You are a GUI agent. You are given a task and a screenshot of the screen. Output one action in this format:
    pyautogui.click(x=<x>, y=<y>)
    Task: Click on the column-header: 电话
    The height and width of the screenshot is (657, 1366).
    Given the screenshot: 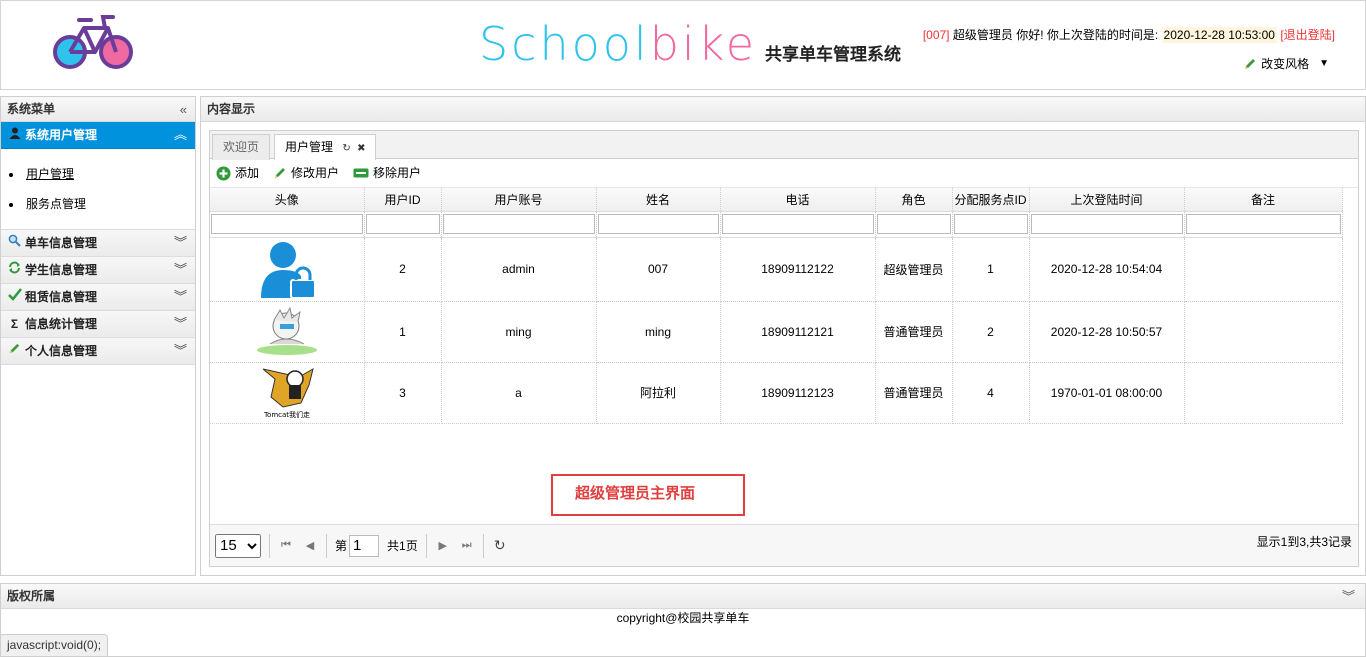 What is the action you would take?
    pyautogui.click(x=798, y=200)
    